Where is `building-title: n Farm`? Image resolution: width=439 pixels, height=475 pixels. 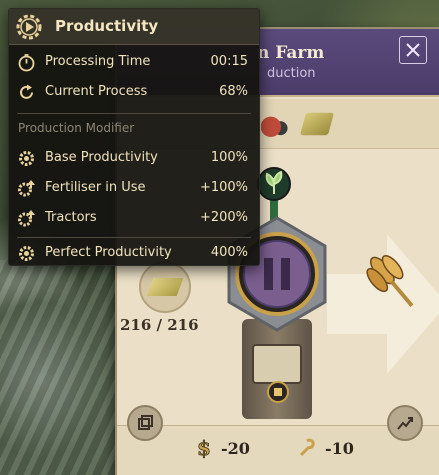
building-title: n Farm is located at coordinates (291, 53).